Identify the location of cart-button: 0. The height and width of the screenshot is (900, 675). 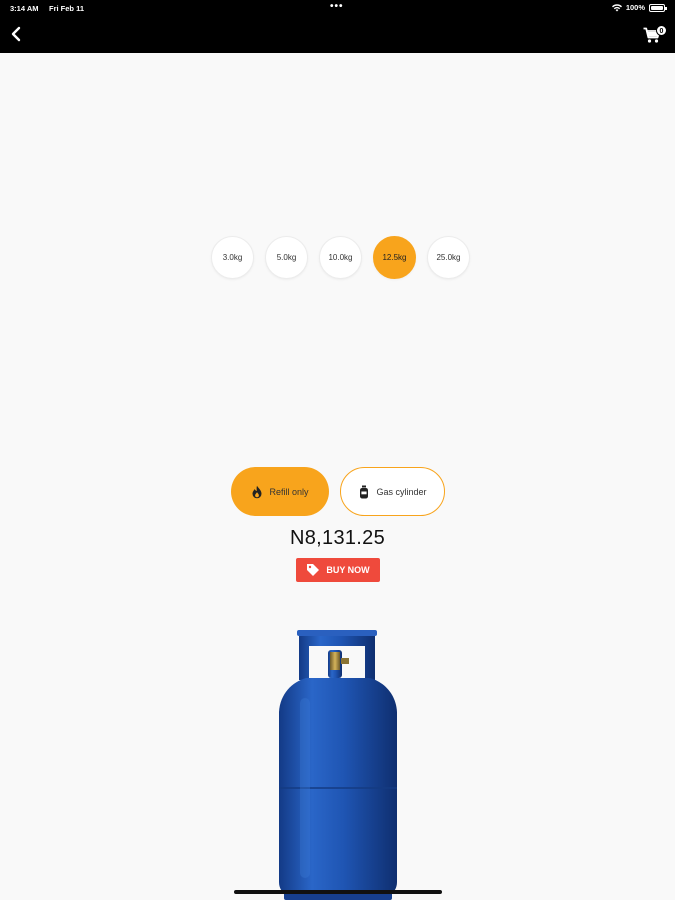
(655, 35).